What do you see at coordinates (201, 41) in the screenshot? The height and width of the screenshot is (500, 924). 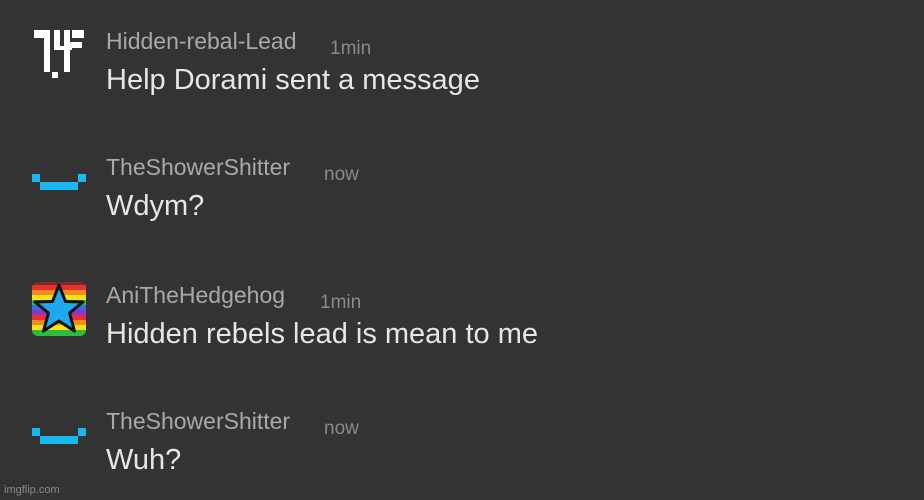 I see `username: Hidden-rebal-Lead` at bounding box center [201, 41].